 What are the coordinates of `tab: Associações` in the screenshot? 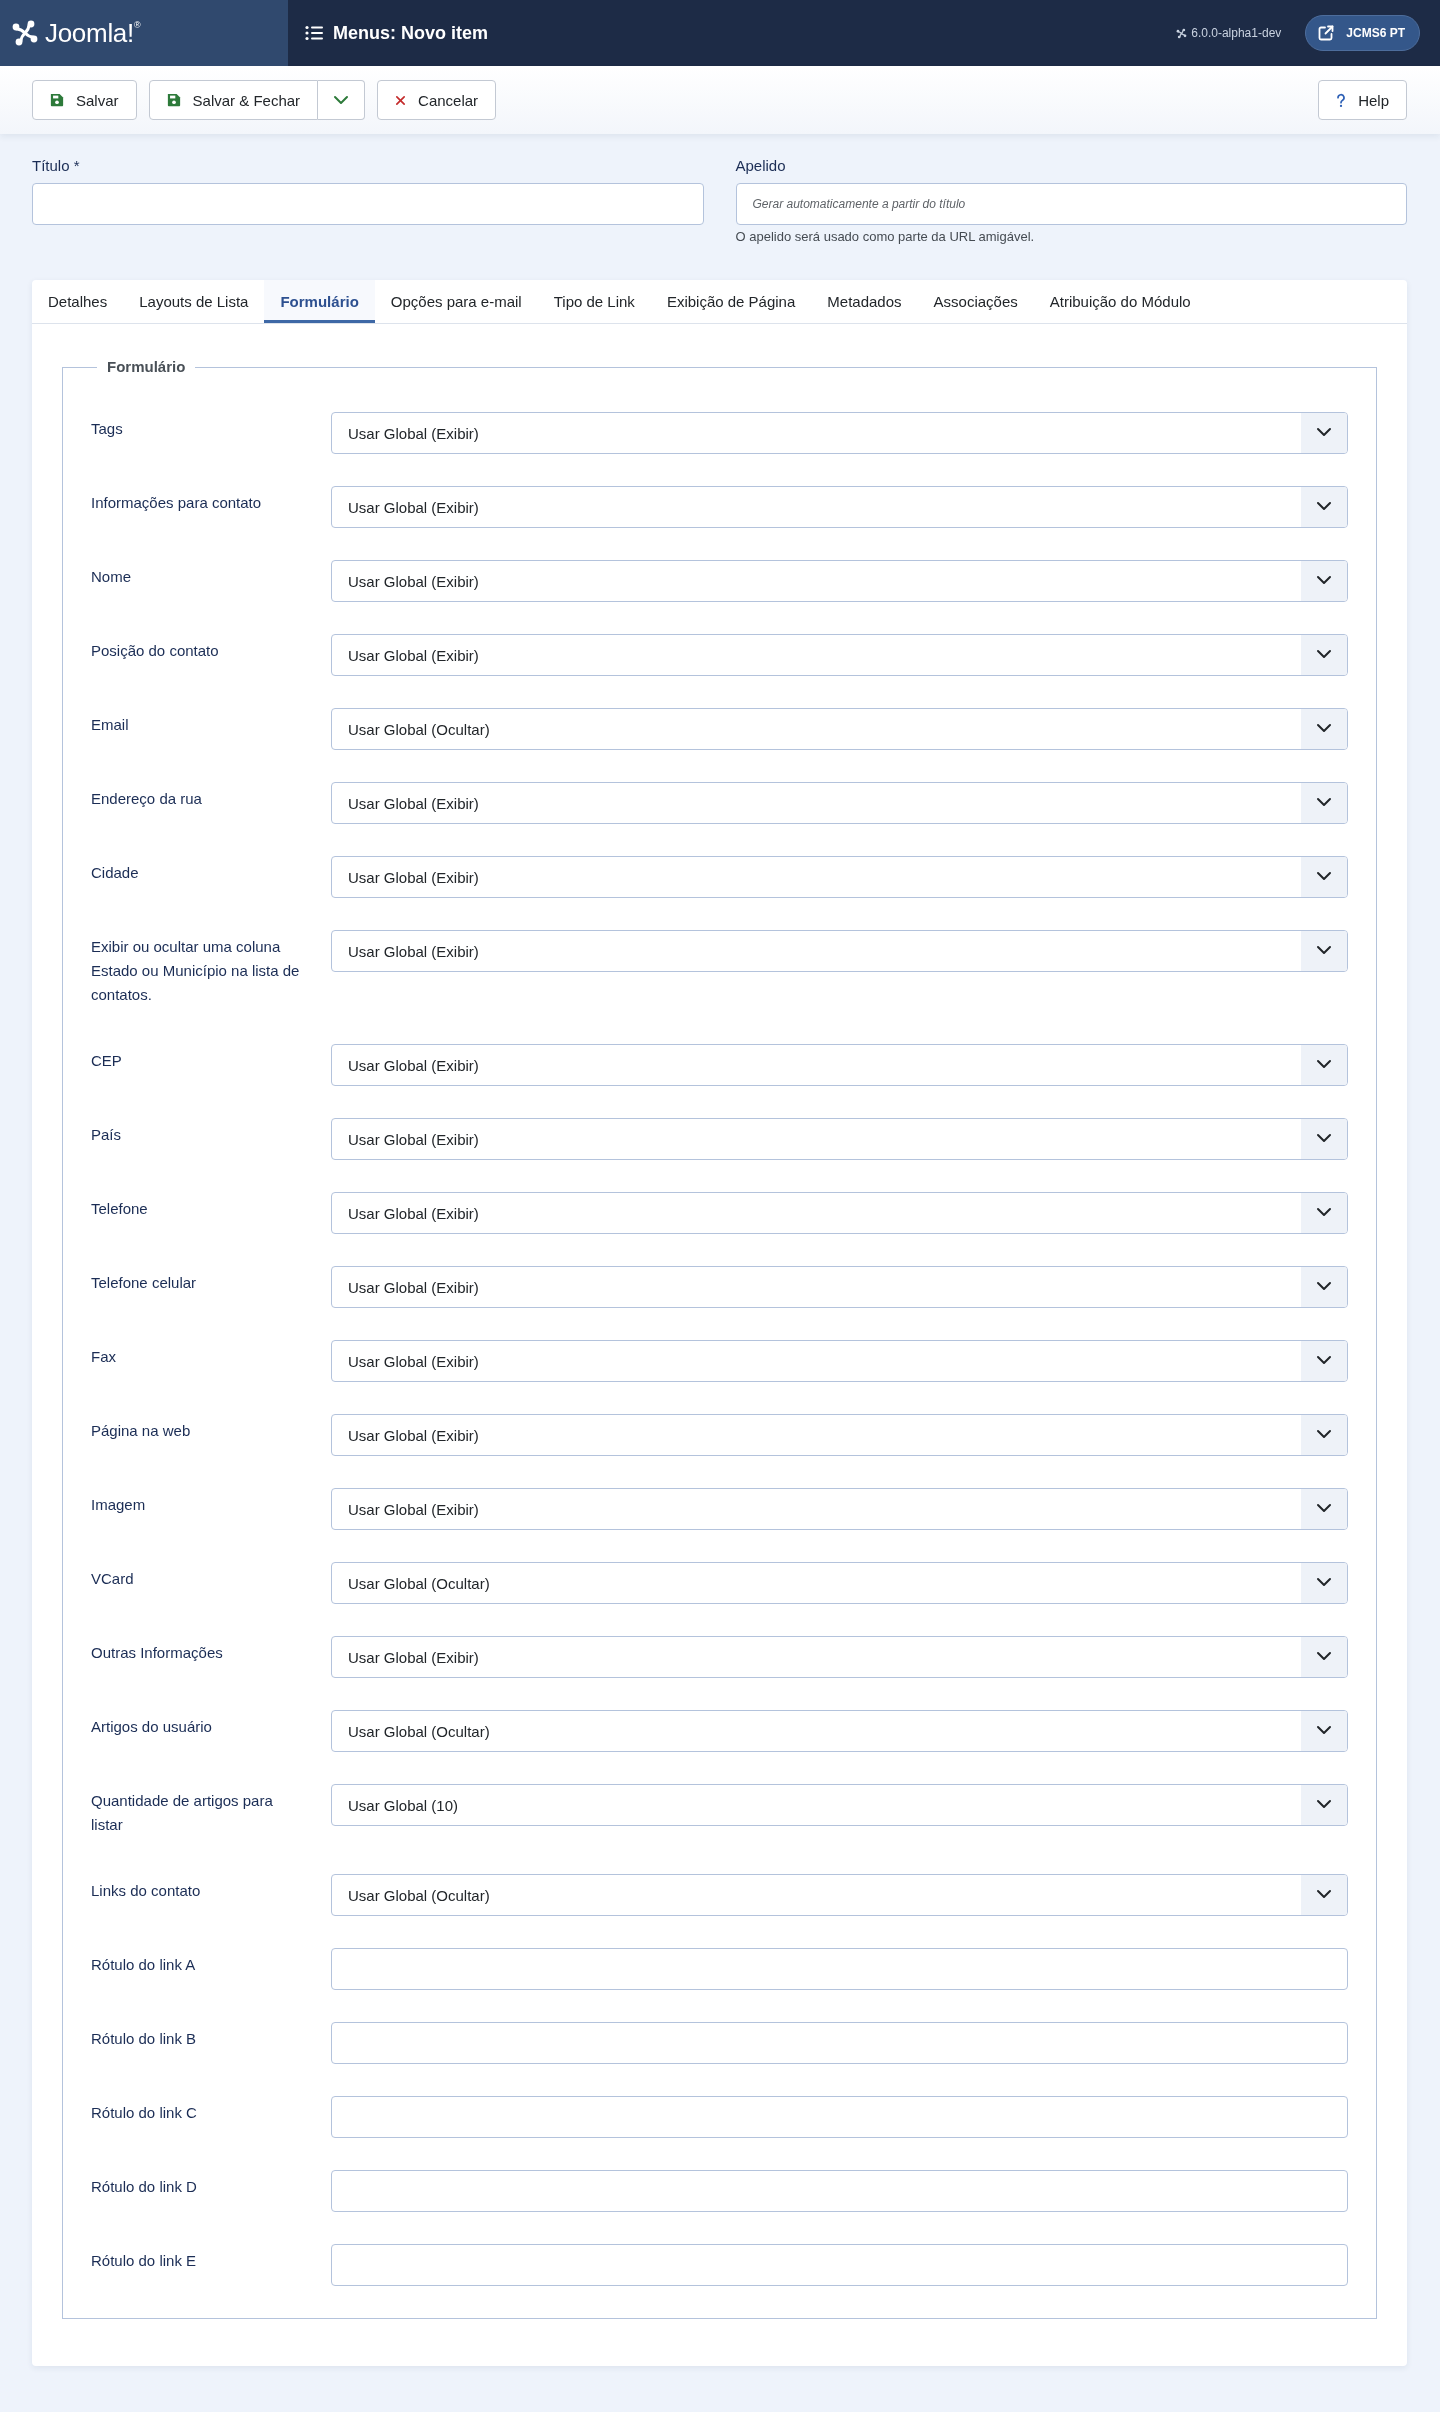 It's located at (975, 301).